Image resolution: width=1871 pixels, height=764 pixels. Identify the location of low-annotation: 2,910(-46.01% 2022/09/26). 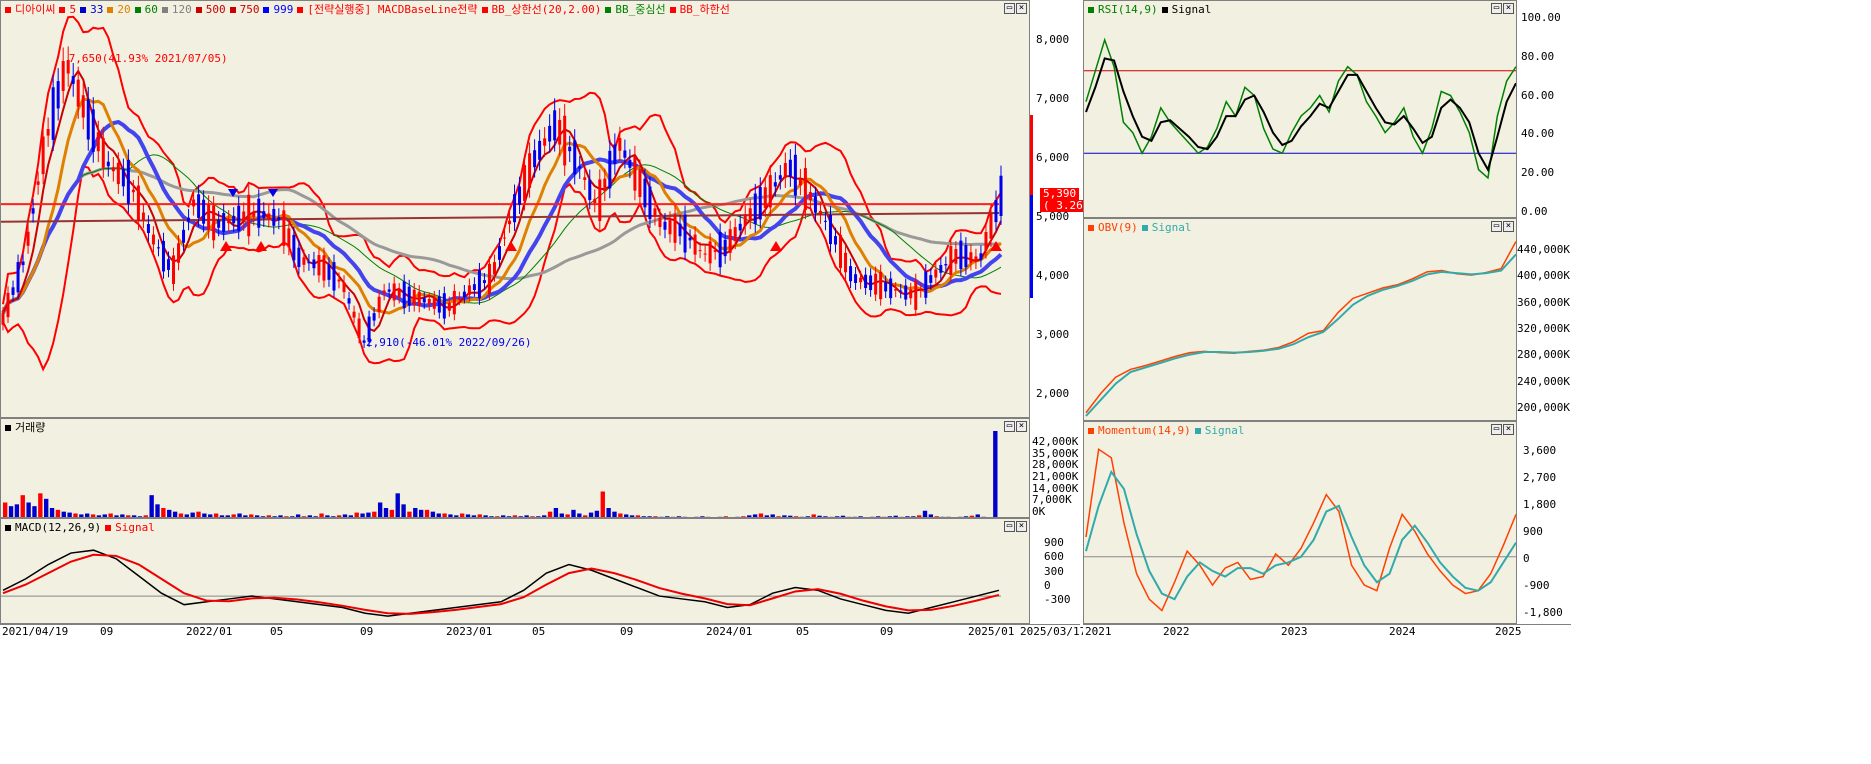
(449, 342).